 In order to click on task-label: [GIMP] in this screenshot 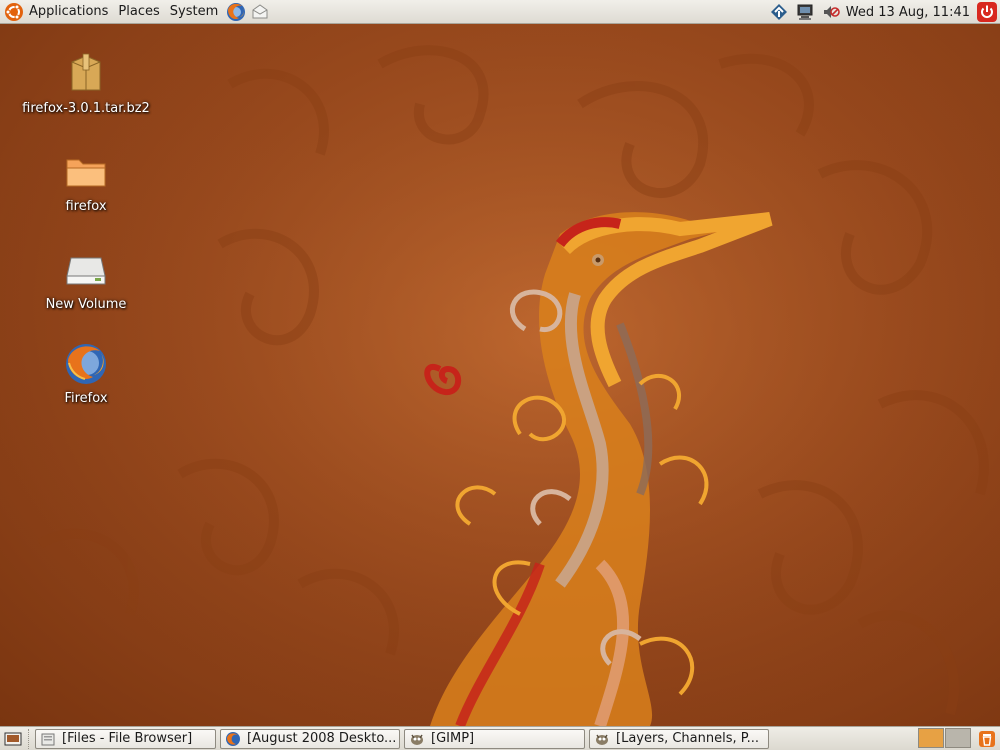, I will do `click(453, 738)`.